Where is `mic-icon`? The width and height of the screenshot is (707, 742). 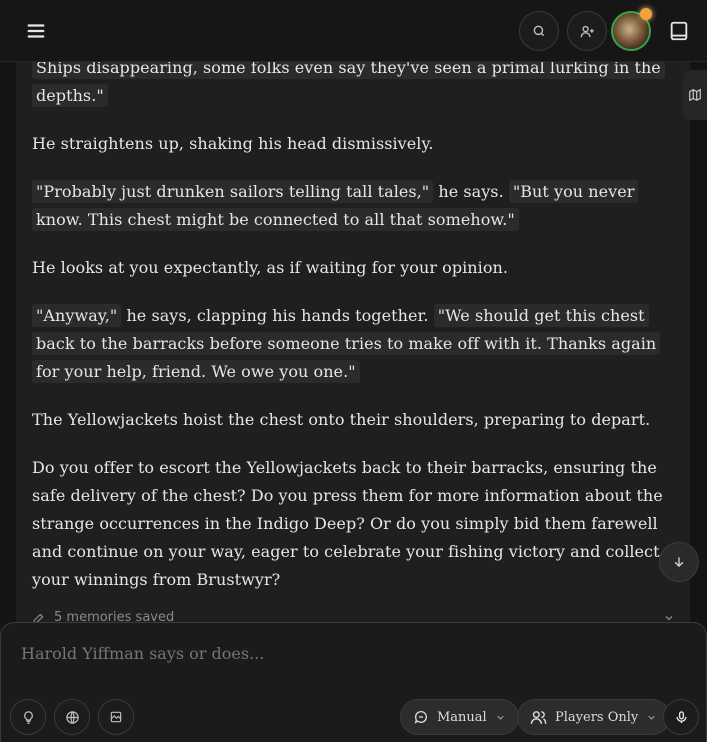 mic-icon is located at coordinates (681, 717).